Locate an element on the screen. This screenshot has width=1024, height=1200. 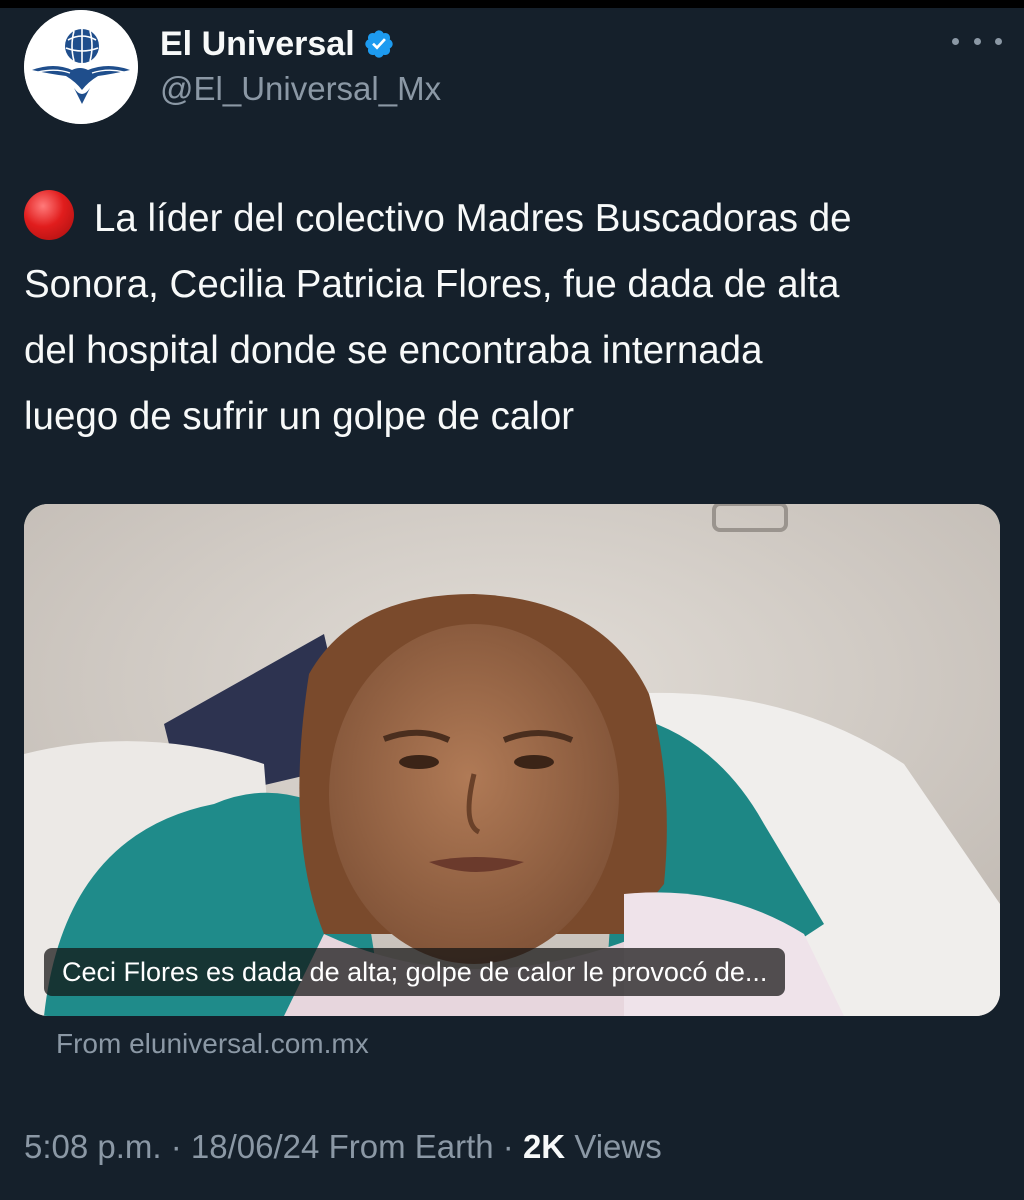
views-count: 2K is located at coordinates (544, 1146).